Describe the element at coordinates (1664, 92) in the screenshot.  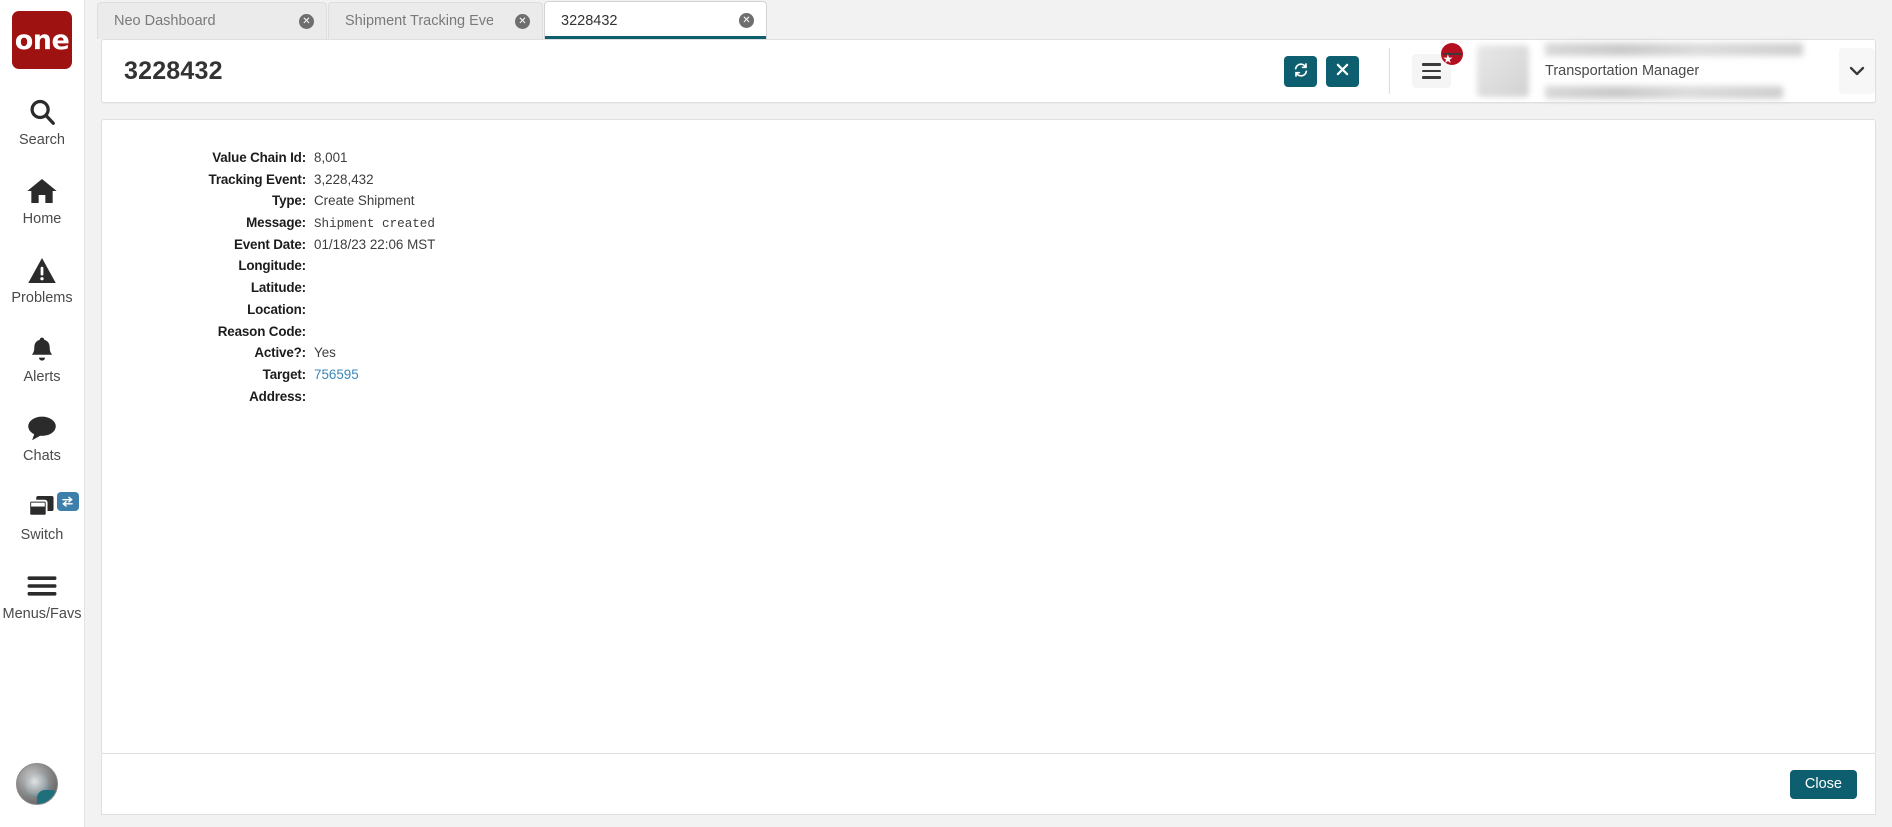
I see `user-org-redacted` at that location.